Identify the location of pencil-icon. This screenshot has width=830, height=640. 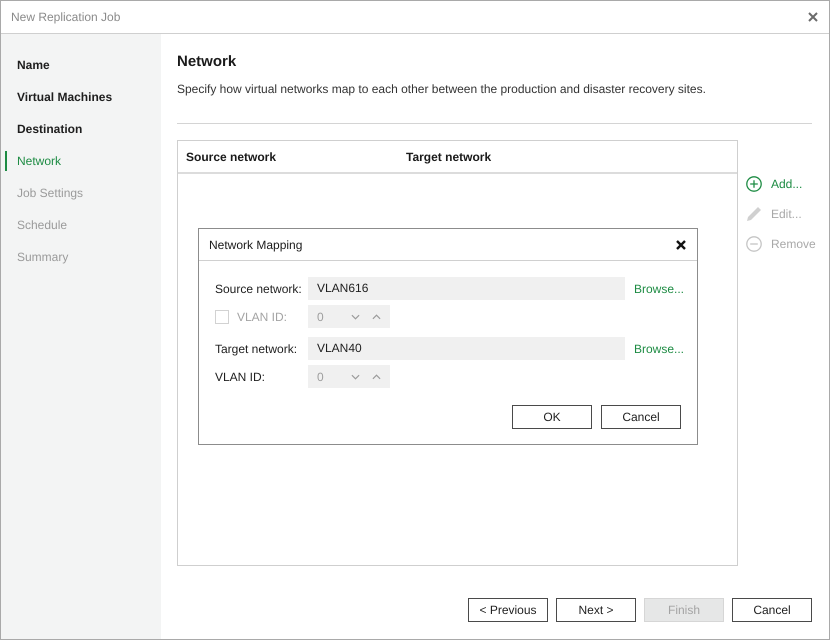
(754, 214).